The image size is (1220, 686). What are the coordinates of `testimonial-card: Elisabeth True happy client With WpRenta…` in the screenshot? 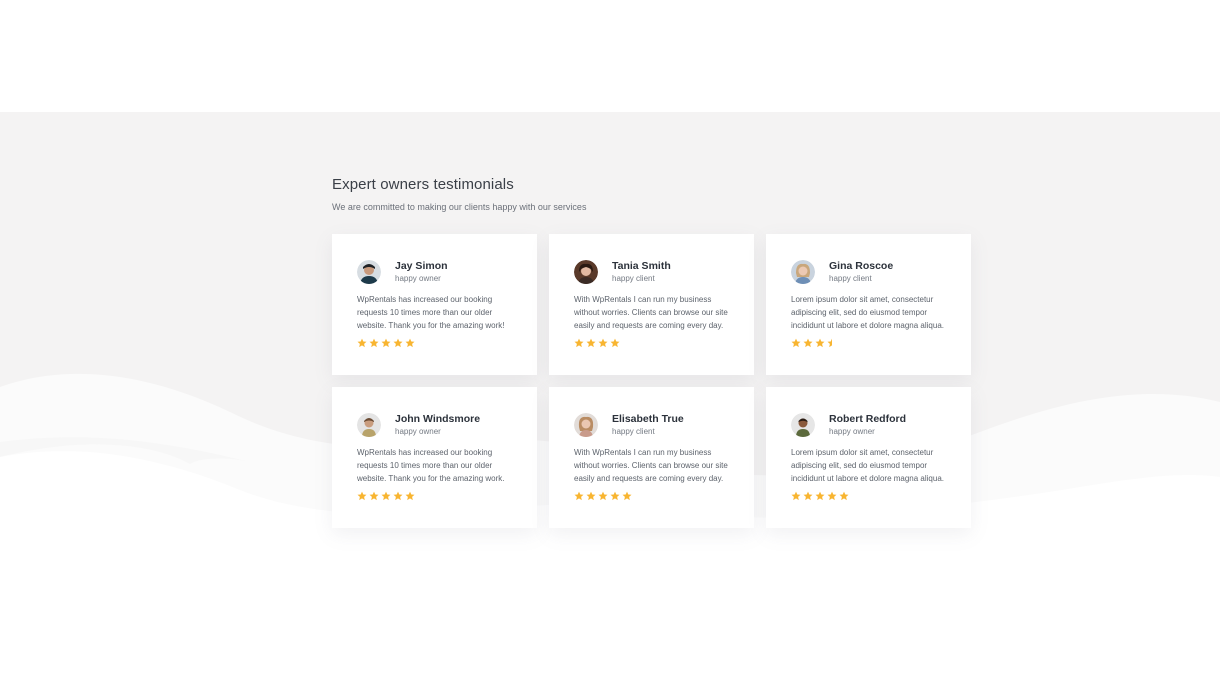 It's located at (651, 457).